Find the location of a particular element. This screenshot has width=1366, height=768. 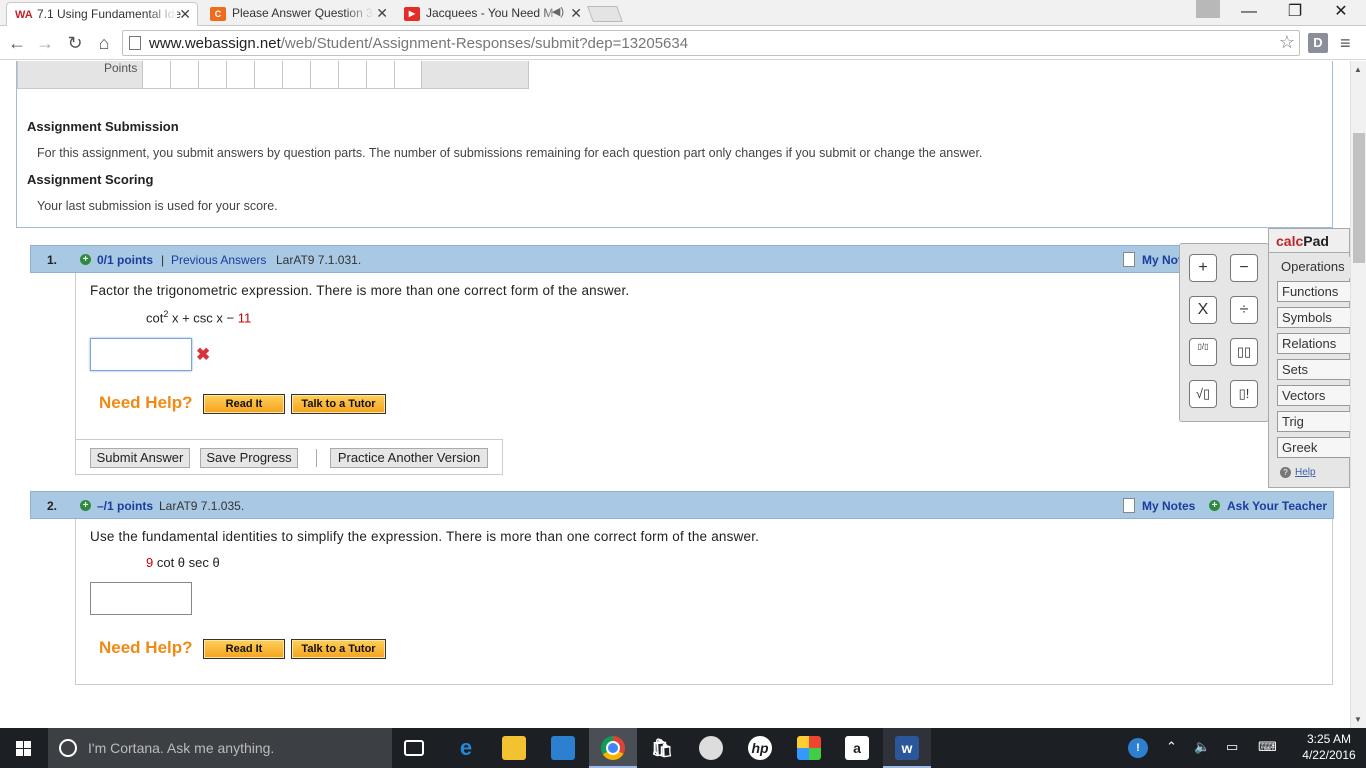

chrome-menu-icon: ≡ is located at coordinates (1345, 43).